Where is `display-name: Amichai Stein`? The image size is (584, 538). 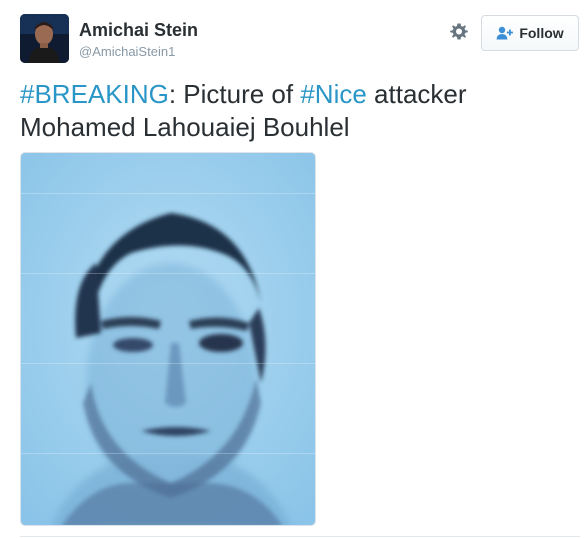 display-name: Amichai Stein is located at coordinates (138, 30).